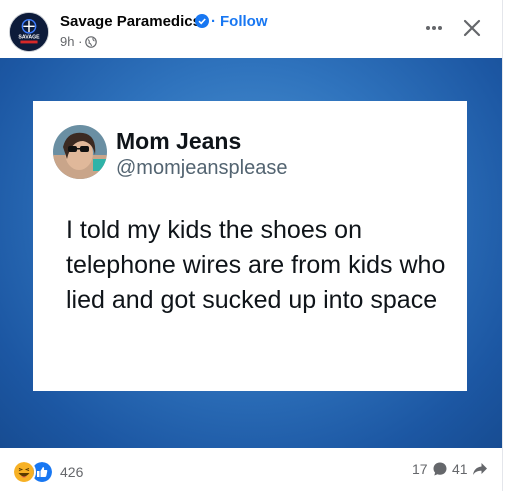 This screenshot has width=506, height=491. I want to click on post-meta: 9h ·, so click(79, 41).